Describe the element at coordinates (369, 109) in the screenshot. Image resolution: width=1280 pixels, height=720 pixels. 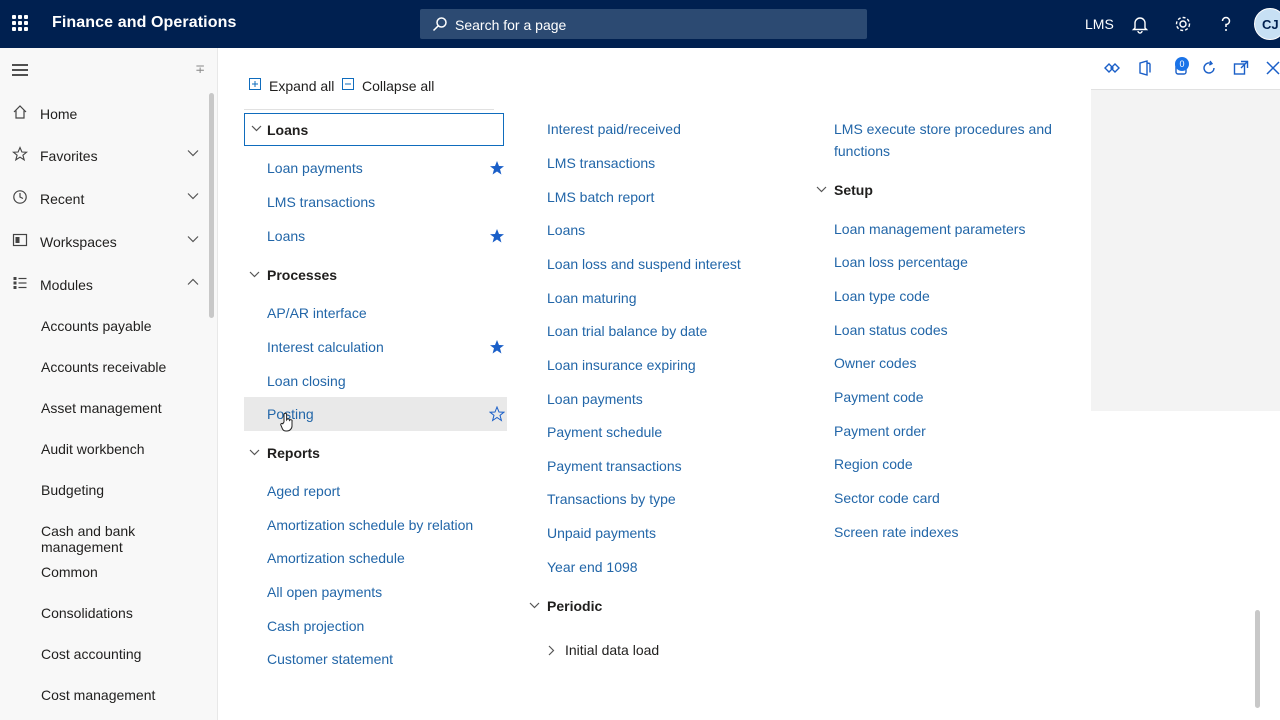
I see `toolbar-divider` at that location.